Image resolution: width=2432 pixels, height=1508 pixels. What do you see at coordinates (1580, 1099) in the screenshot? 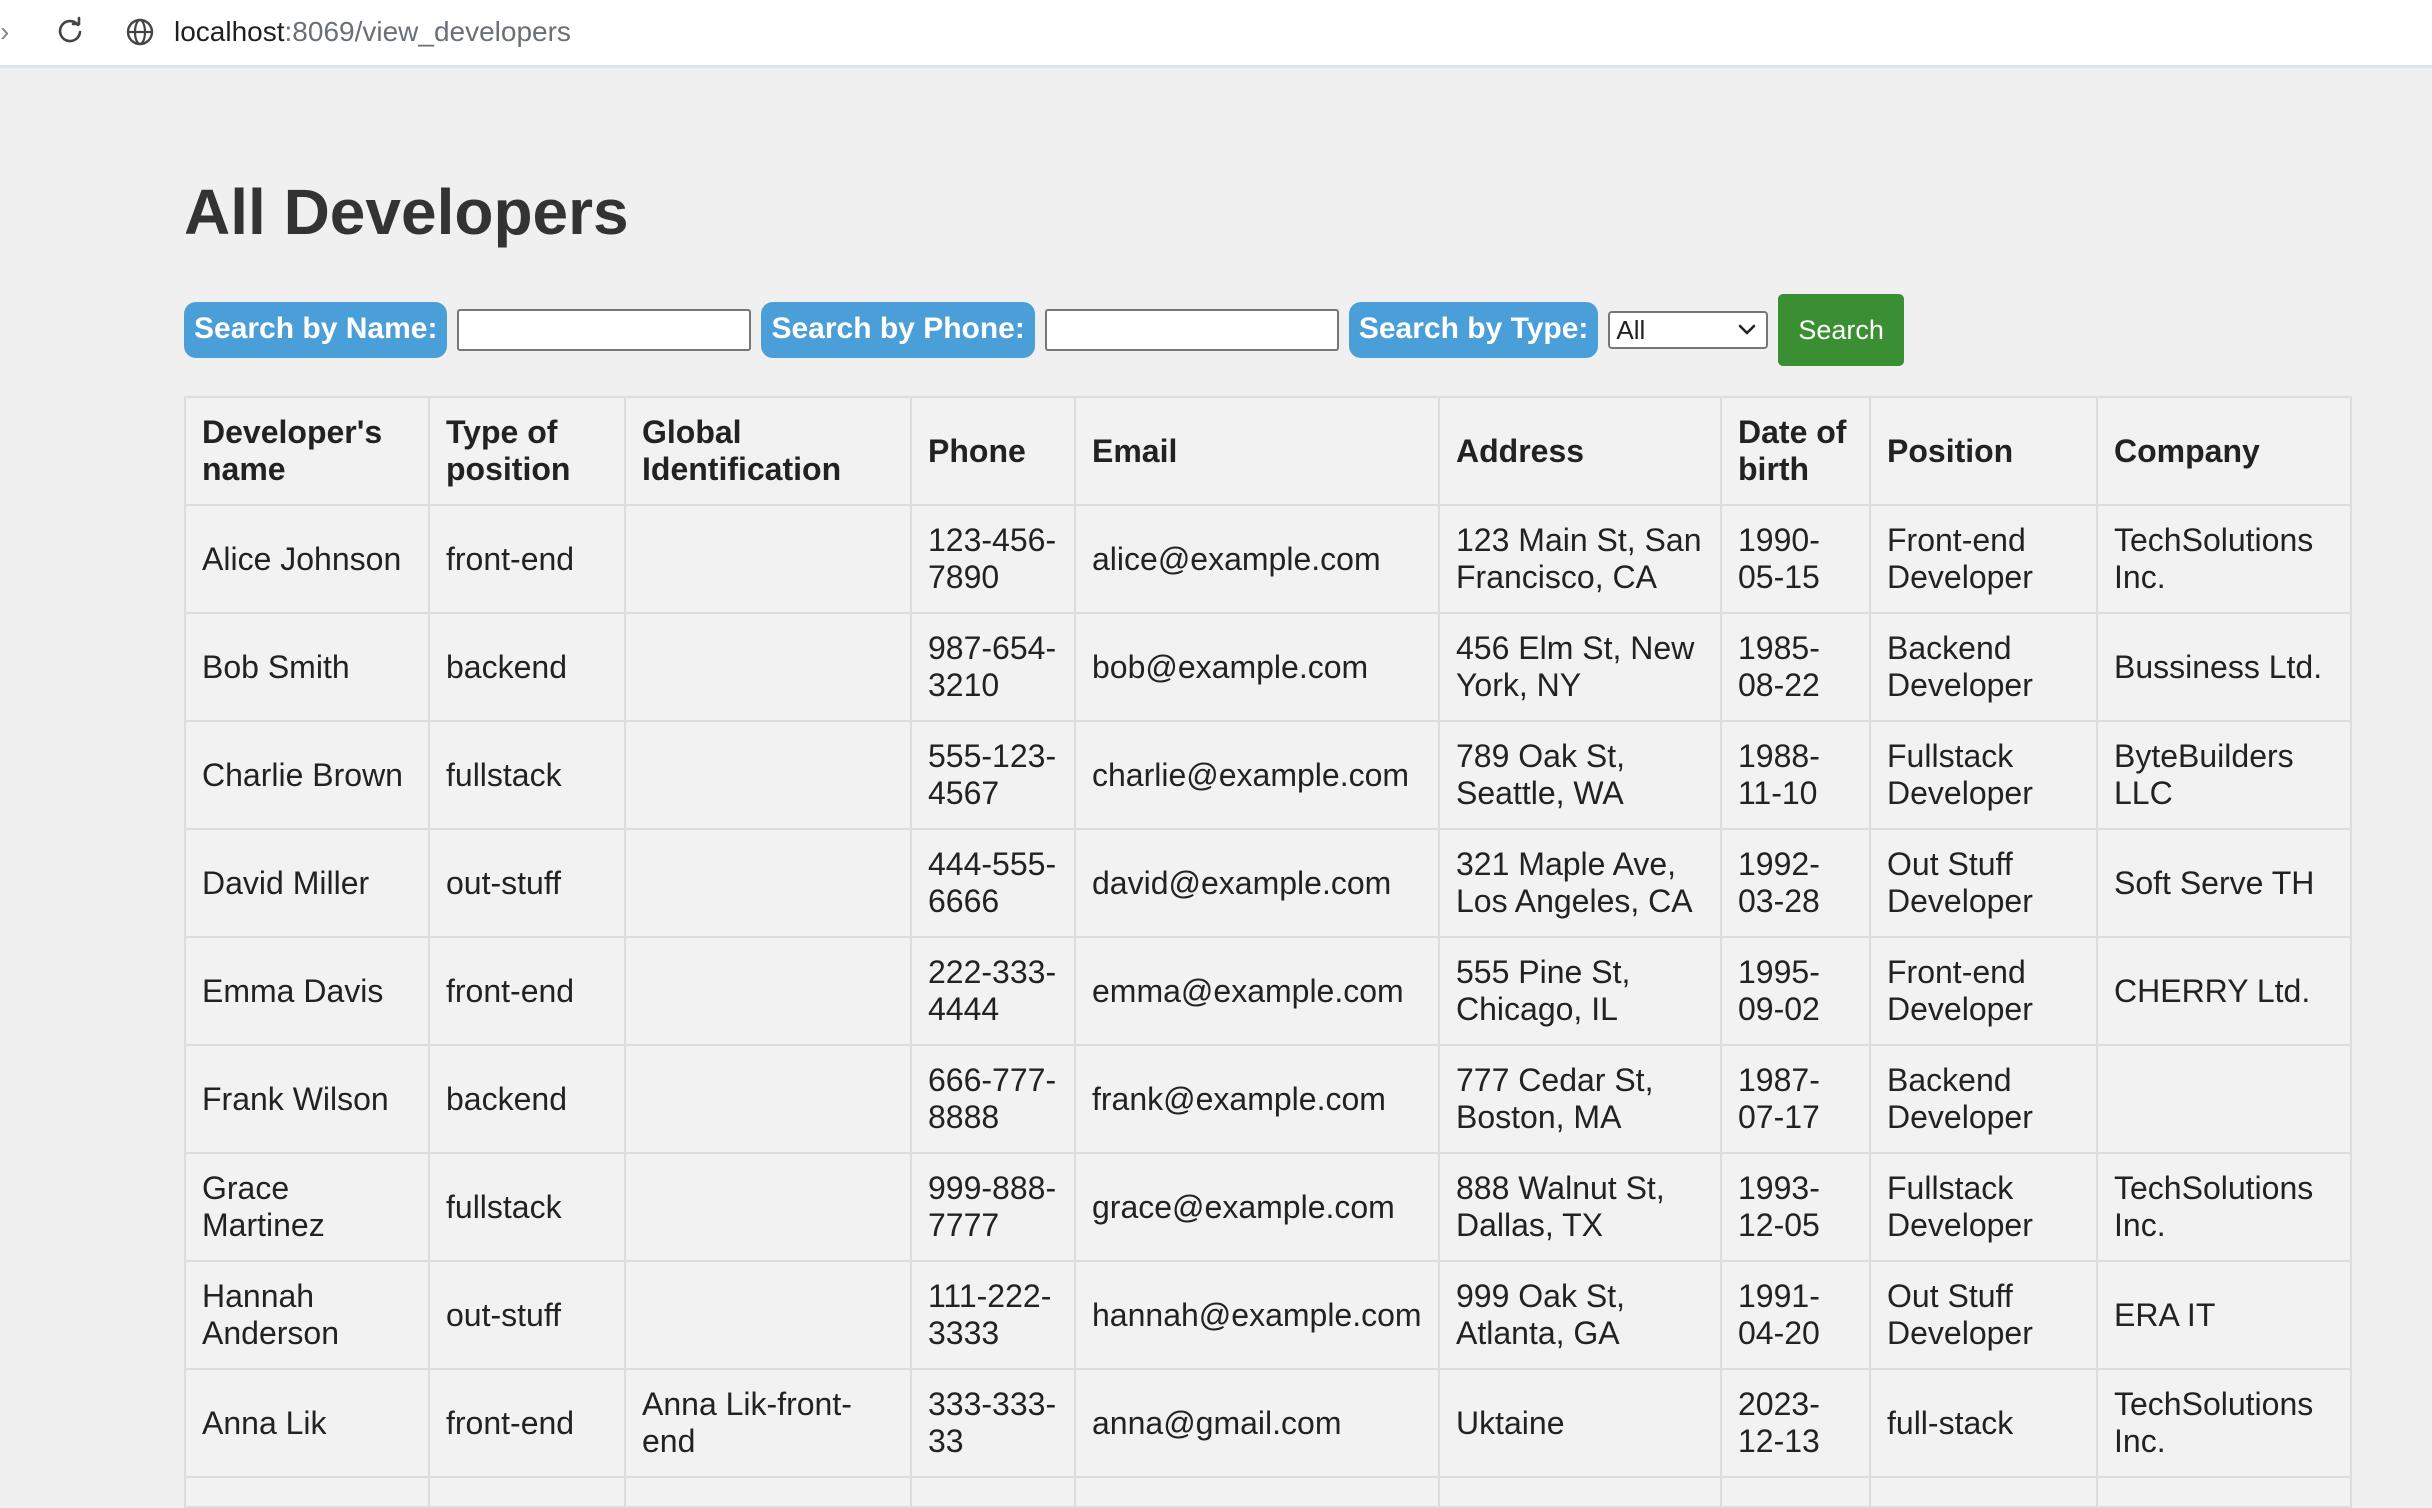
I see `cell-address: 777 Cedar St, Boston, MA` at bounding box center [1580, 1099].